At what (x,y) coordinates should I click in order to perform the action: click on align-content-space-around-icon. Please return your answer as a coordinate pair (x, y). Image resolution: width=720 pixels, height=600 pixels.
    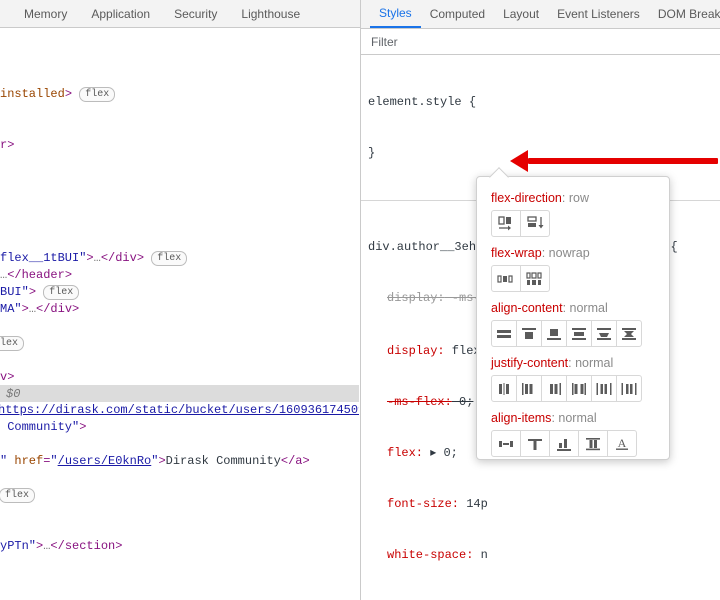
    Looking at the image, I should click on (604, 333).